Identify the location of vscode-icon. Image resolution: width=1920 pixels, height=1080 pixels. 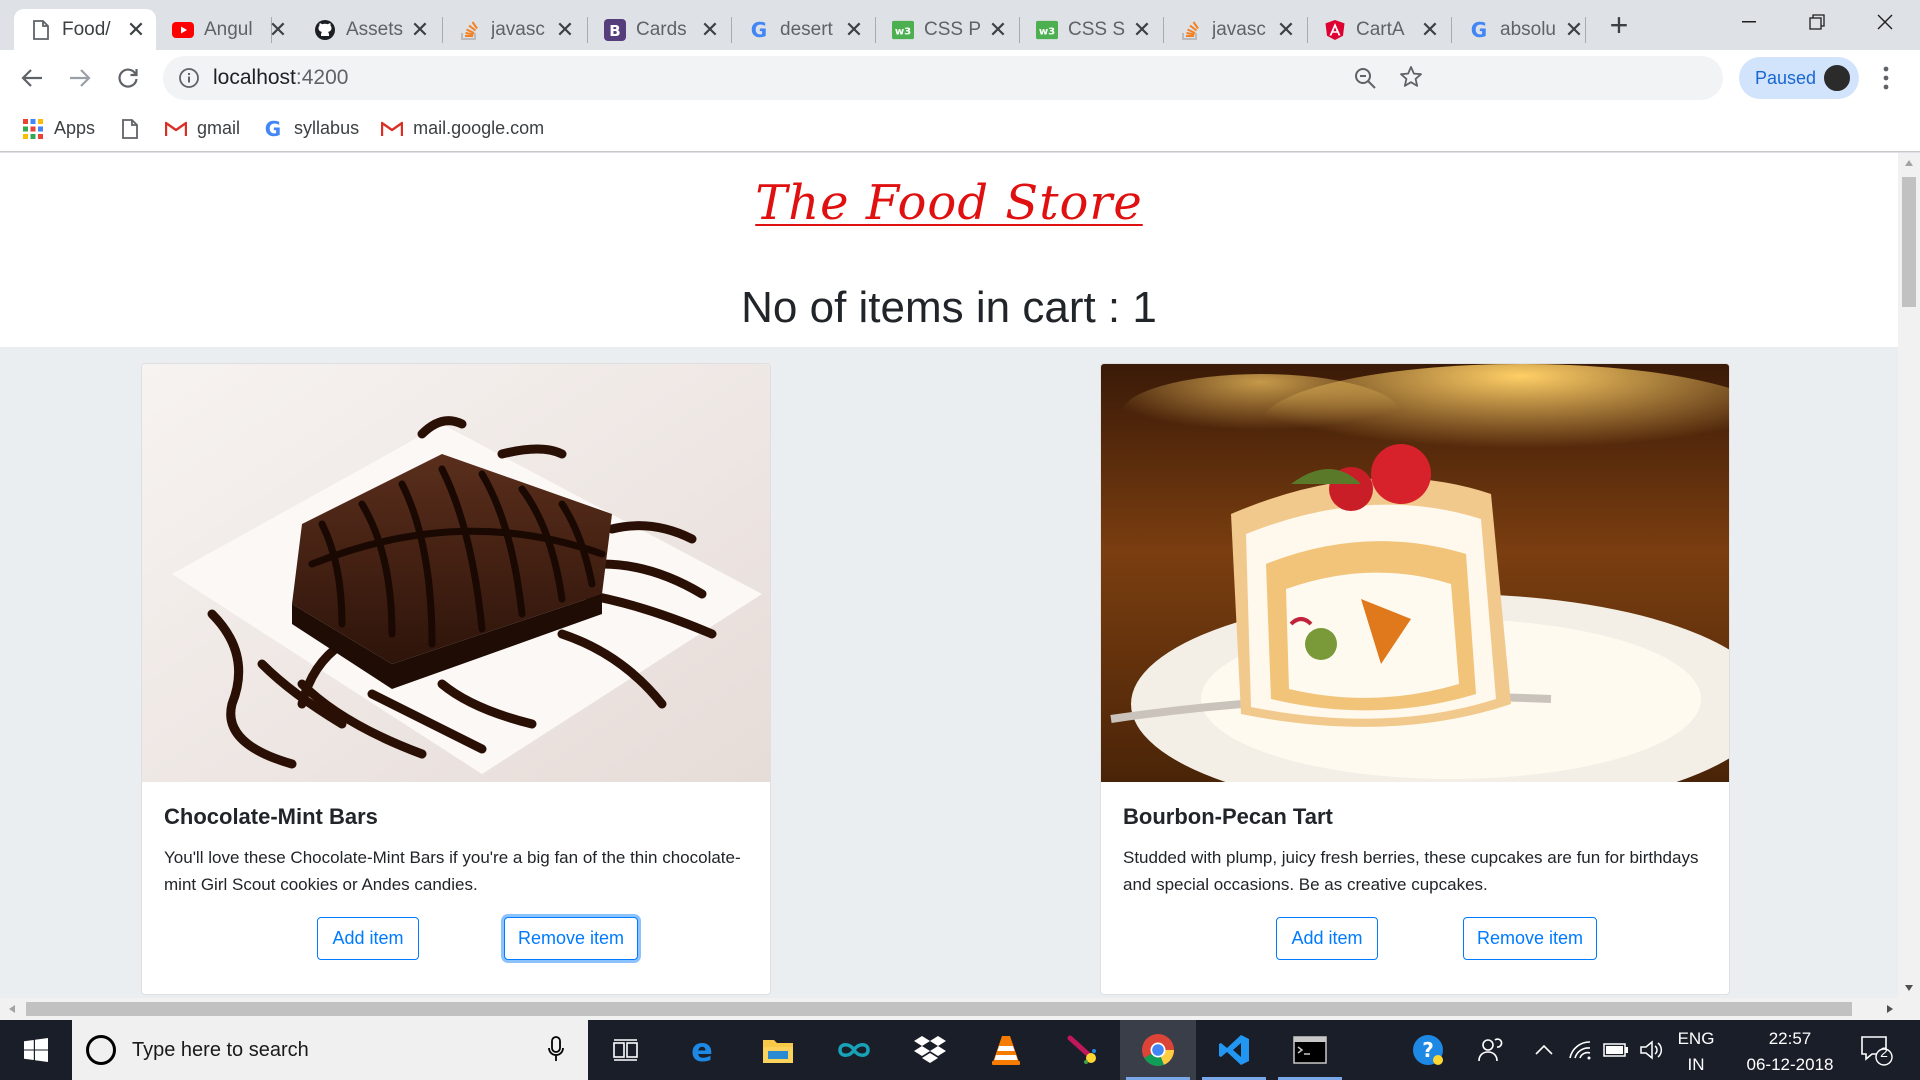
(1234, 1050).